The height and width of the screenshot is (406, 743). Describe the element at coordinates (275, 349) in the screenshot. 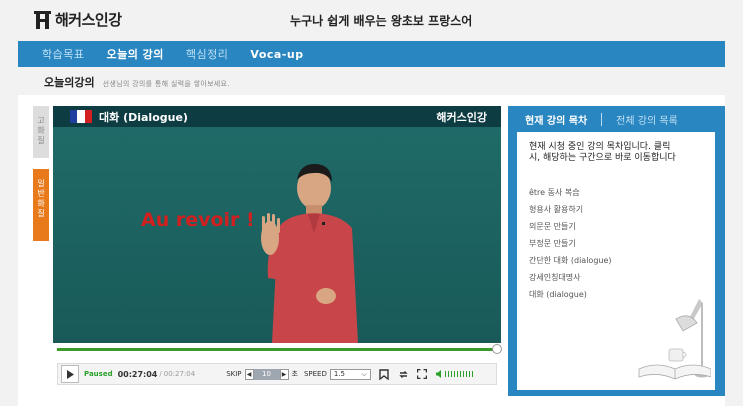

I see `progress-fill` at that location.